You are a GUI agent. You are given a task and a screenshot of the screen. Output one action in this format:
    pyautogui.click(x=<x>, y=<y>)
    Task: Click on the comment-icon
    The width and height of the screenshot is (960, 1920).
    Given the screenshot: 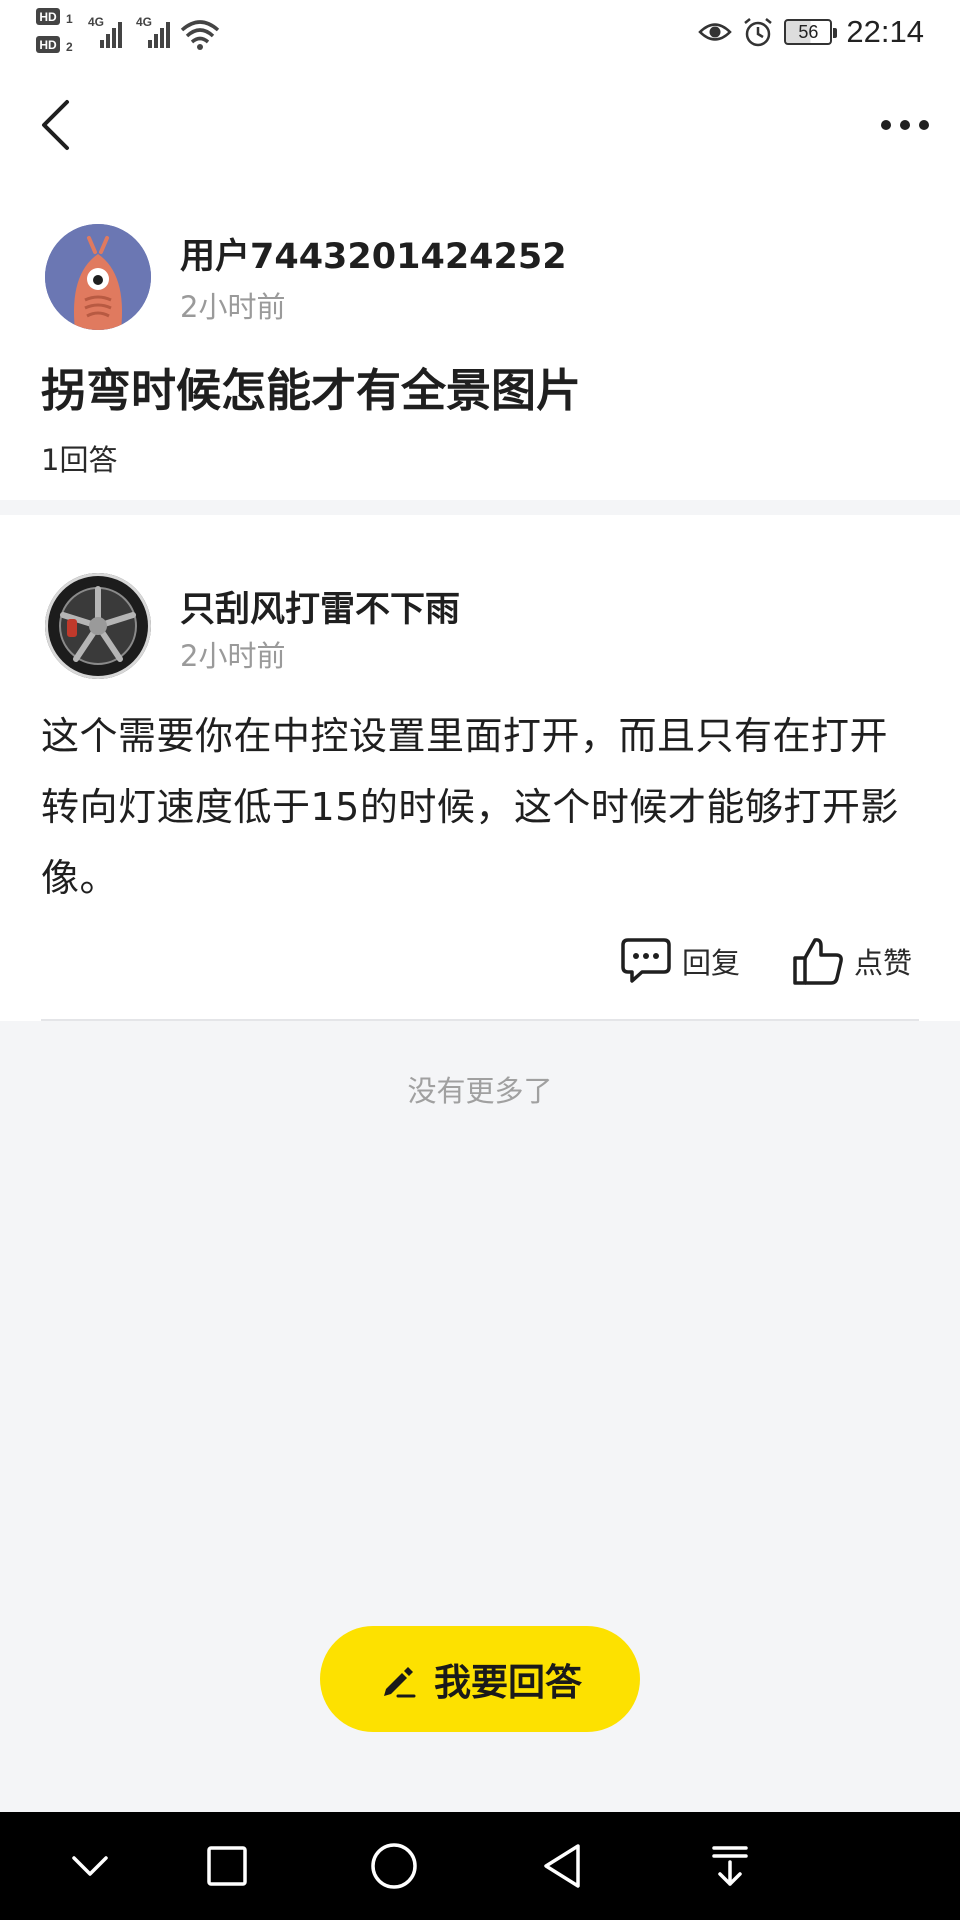 What is the action you would take?
    pyautogui.click(x=646, y=960)
    